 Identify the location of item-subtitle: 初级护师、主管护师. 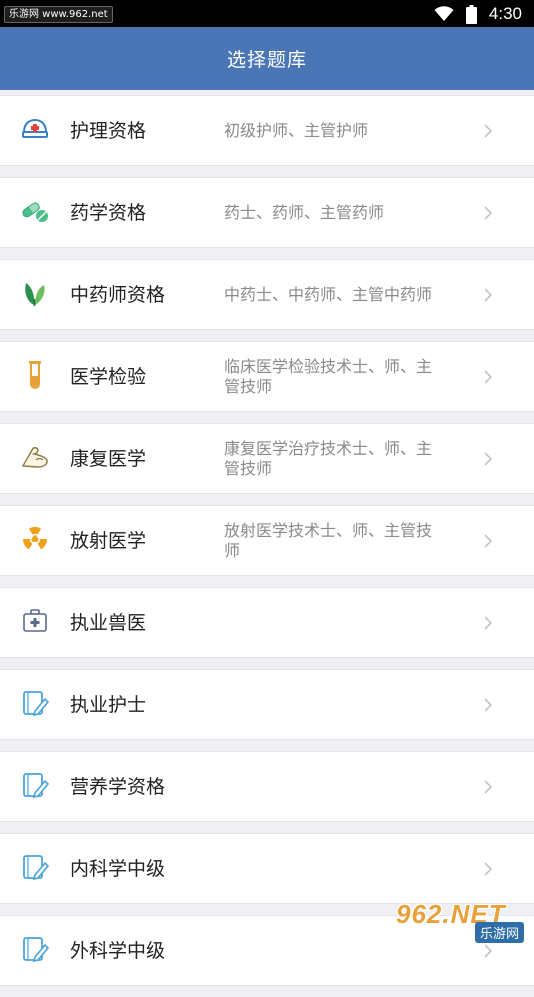
(296, 130).